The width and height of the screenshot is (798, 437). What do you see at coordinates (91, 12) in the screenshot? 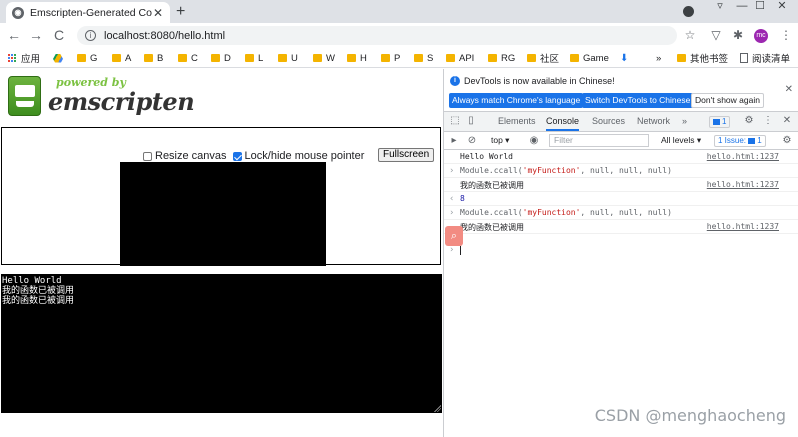
I see `tab-title: Emscripten-Generated Code` at bounding box center [91, 12].